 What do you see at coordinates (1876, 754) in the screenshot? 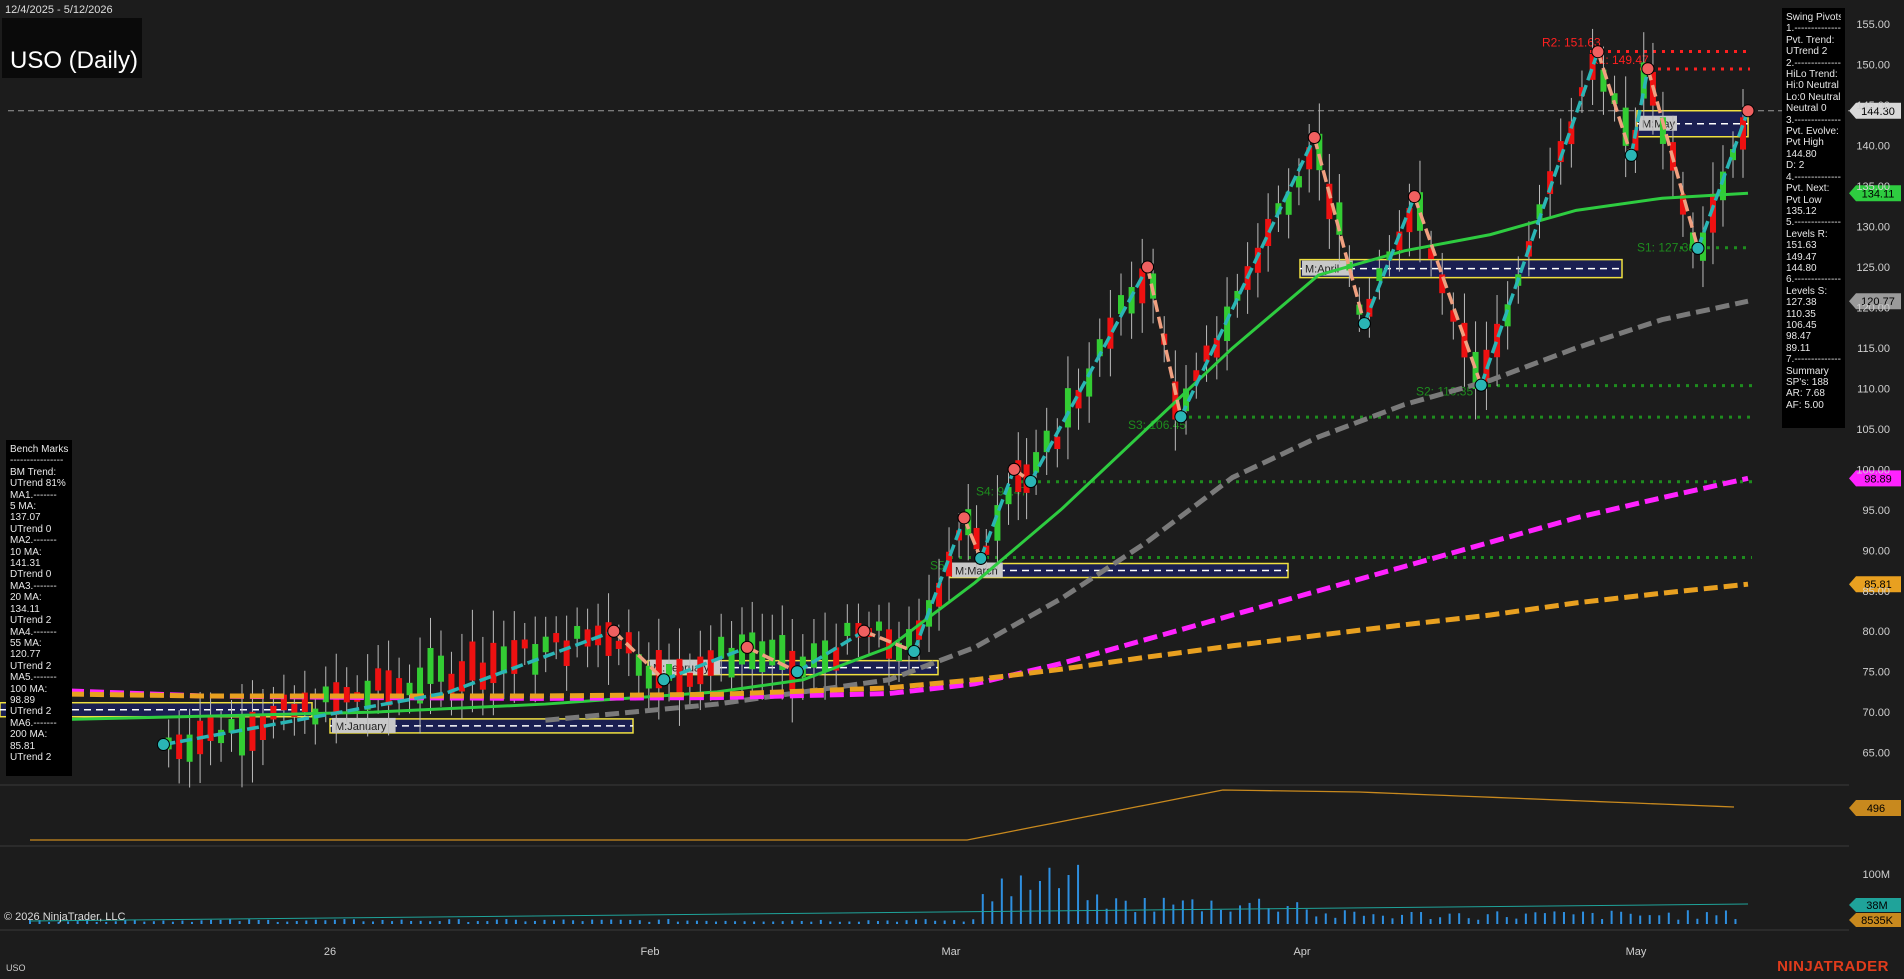
I see `y-tick-label: 65.00` at bounding box center [1876, 754].